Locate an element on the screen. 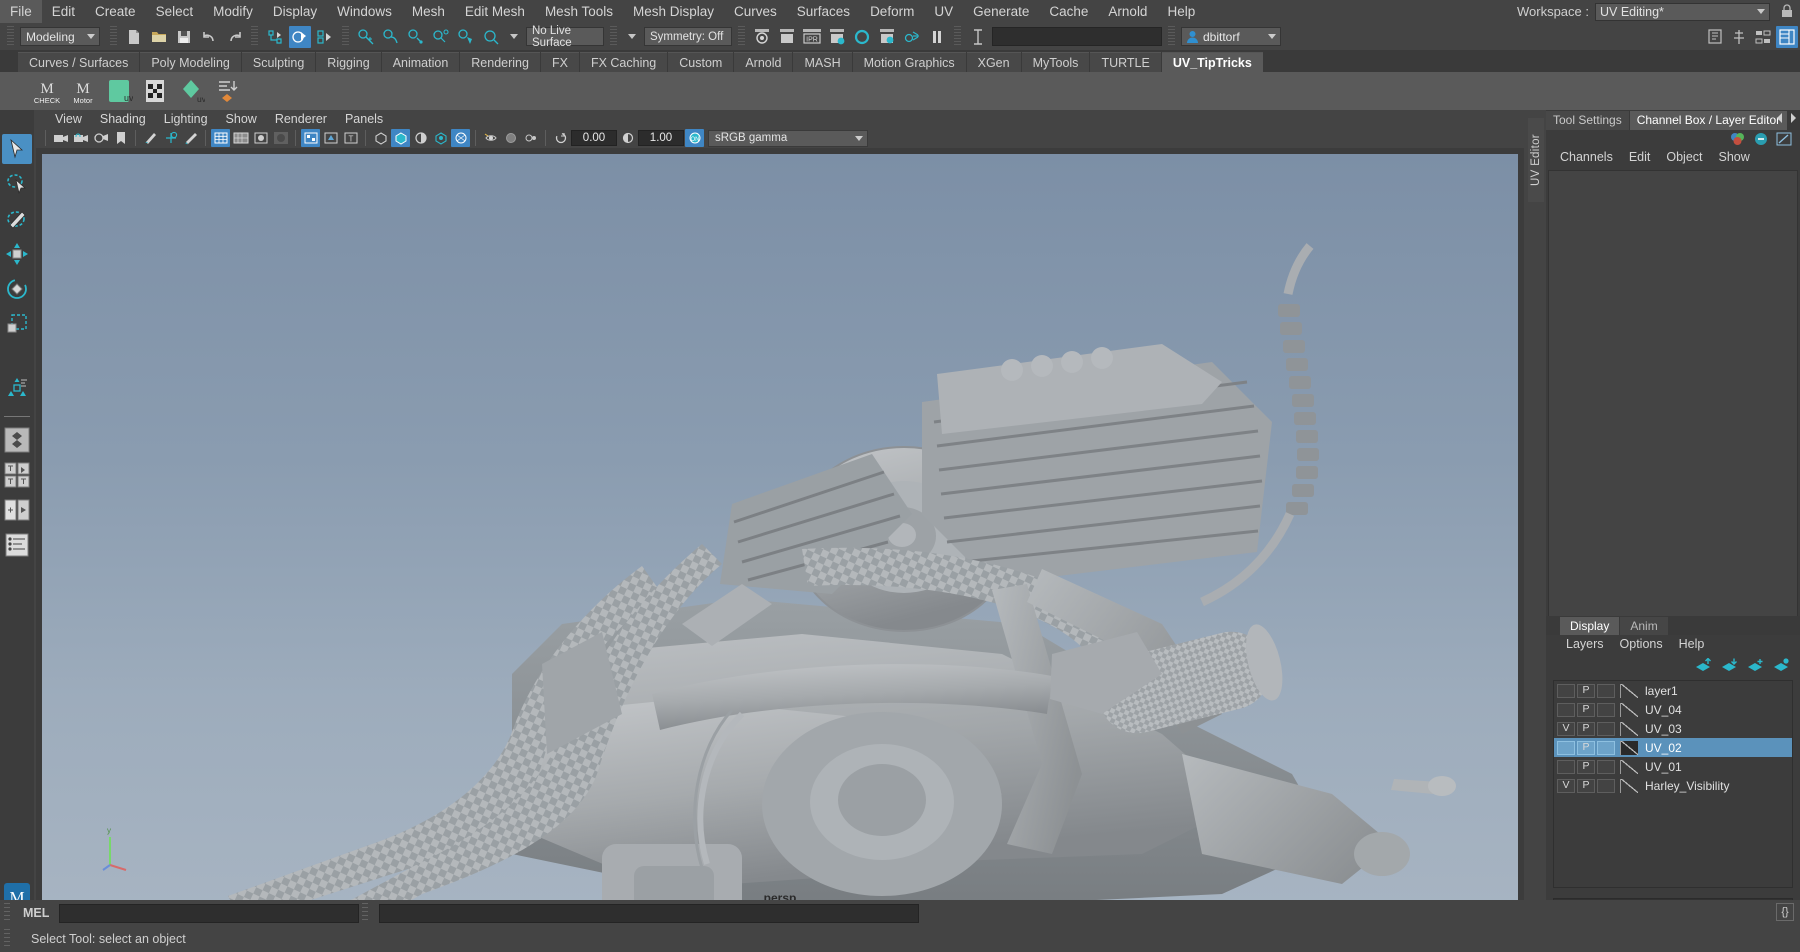 The image size is (1800, 952). tool-settings-toggle-icon is located at coordinates (1763, 37).